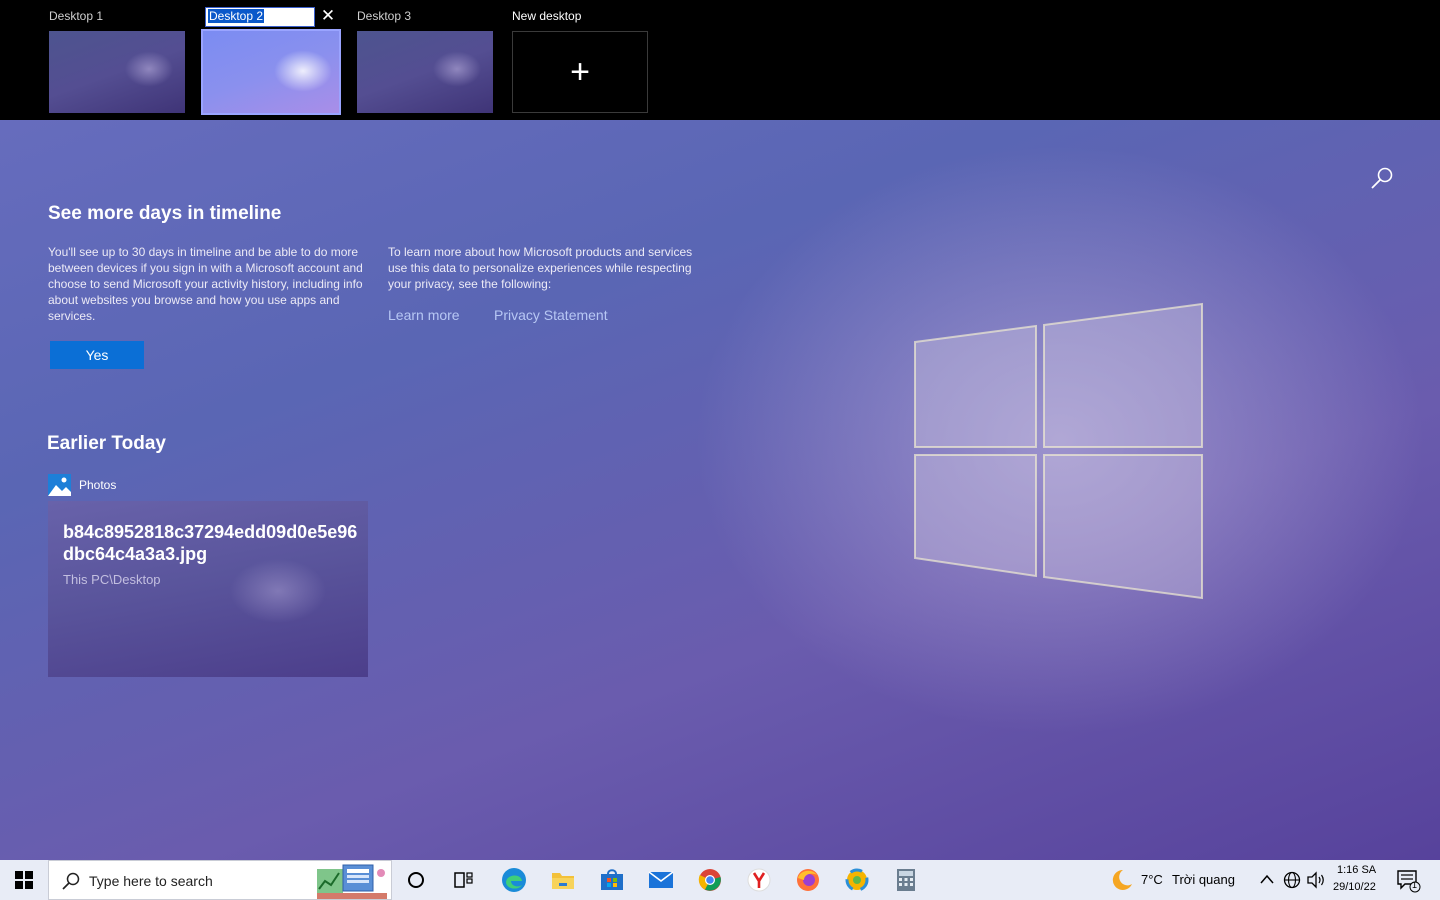 The height and width of the screenshot is (900, 1440). What do you see at coordinates (661, 880) in the screenshot?
I see `mail-icon` at bounding box center [661, 880].